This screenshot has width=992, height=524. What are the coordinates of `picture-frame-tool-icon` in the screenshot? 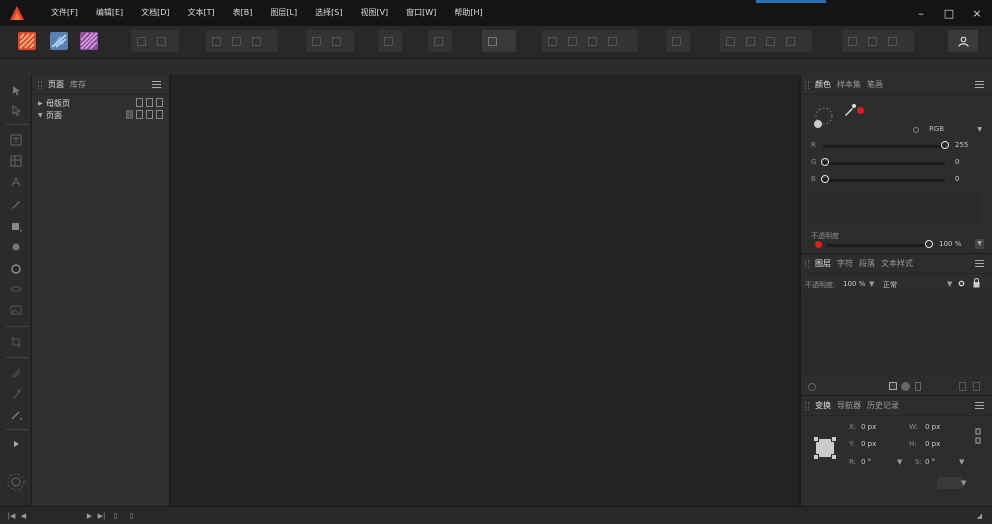 It's located at (16, 310).